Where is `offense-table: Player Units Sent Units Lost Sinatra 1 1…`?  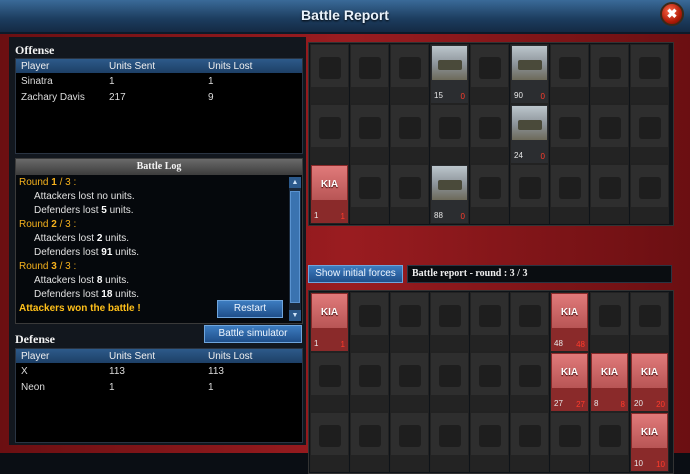 offense-table: Player Units Sent Units Lost Sinatra 1 1… is located at coordinates (159, 106).